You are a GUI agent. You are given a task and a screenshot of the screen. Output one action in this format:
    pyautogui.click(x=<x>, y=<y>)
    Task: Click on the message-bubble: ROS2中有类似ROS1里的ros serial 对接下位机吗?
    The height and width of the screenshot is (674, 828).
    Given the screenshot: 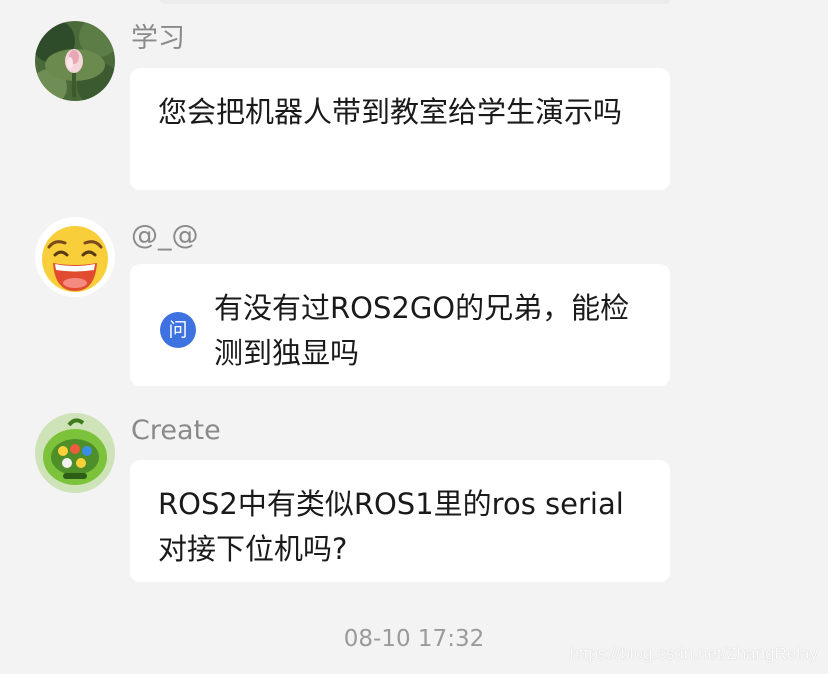 What is the action you would take?
    pyautogui.click(x=400, y=521)
    